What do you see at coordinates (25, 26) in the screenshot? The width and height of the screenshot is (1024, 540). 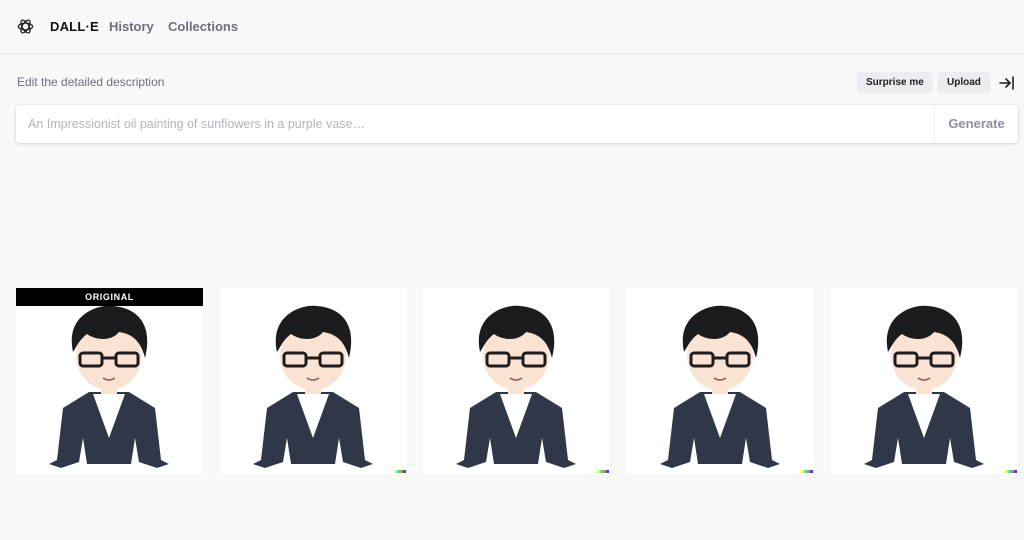 I see `openai-logo-icon` at bounding box center [25, 26].